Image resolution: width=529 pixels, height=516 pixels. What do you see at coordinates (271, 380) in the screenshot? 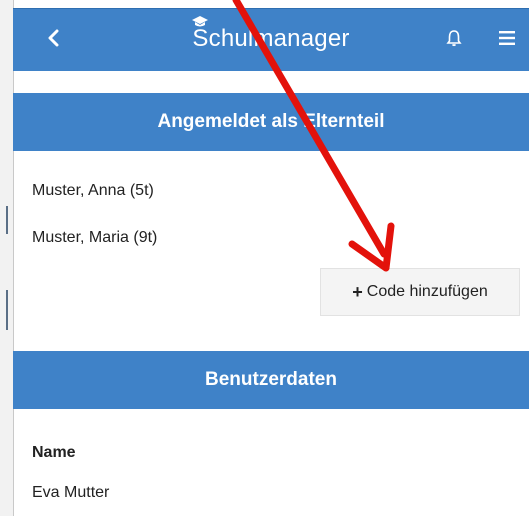
I see `user-section-heading: Benutzerdaten` at bounding box center [271, 380].